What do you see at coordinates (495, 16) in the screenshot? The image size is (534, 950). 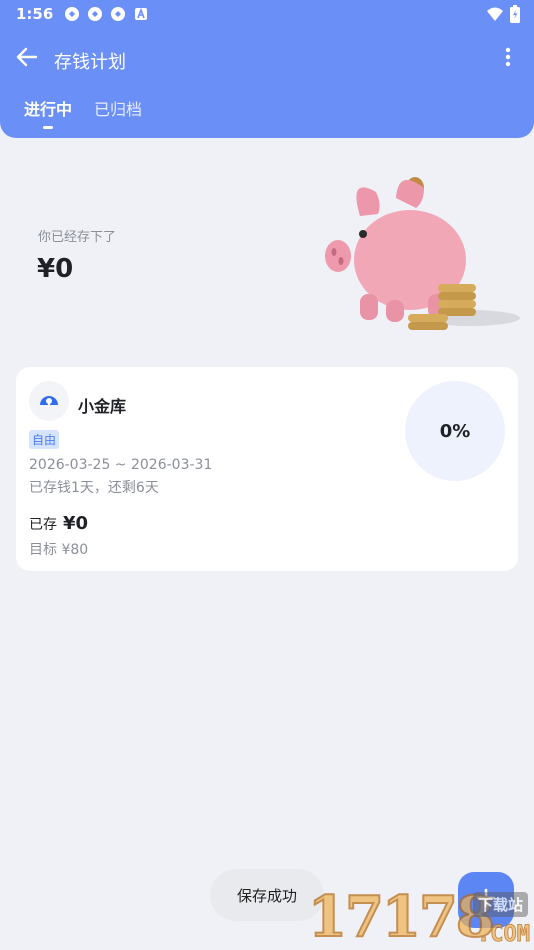 I see `wifi-icon` at bounding box center [495, 16].